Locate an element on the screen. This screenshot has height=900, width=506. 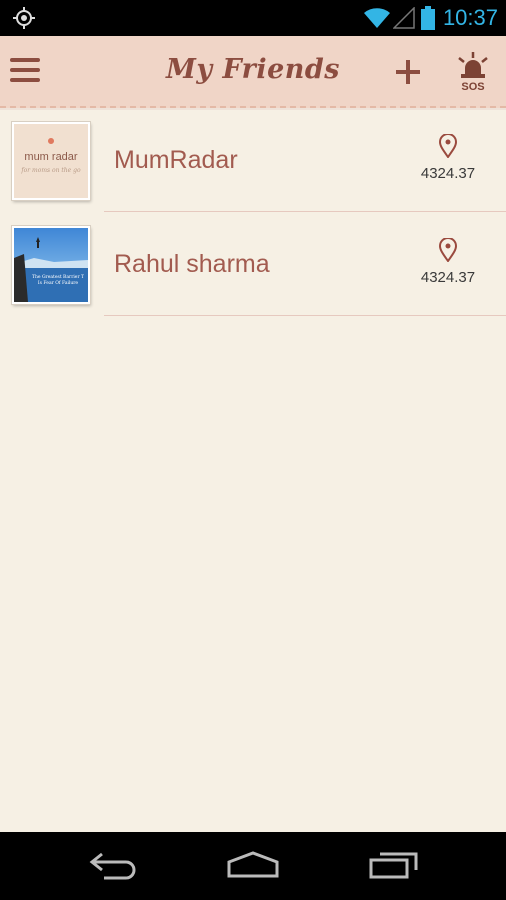
logo-text: mum radar is located at coordinates (51, 157).